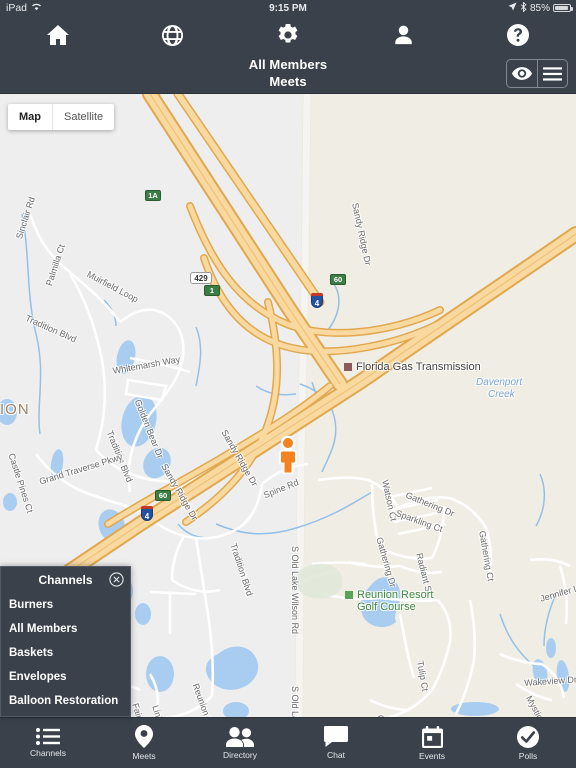 Image resolution: width=576 pixels, height=768 pixels. What do you see at coordinates (512, 8) in the screenshot?
I see `location-arrow-icon` at bounding box center [512, 8].